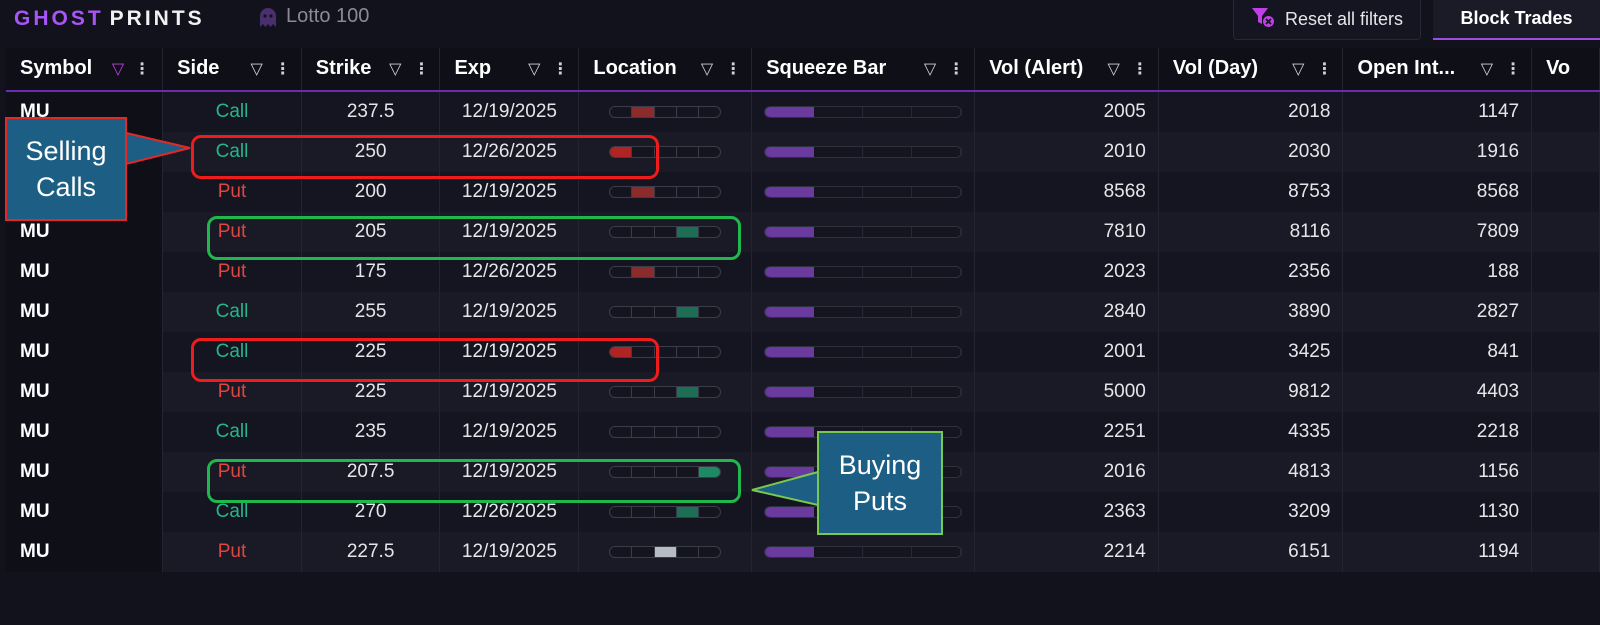 Image resolution: width=1600 pixels, height=625 pixels. I want to click on callout-selling-calls: Selling Calls, so click(66, 169).